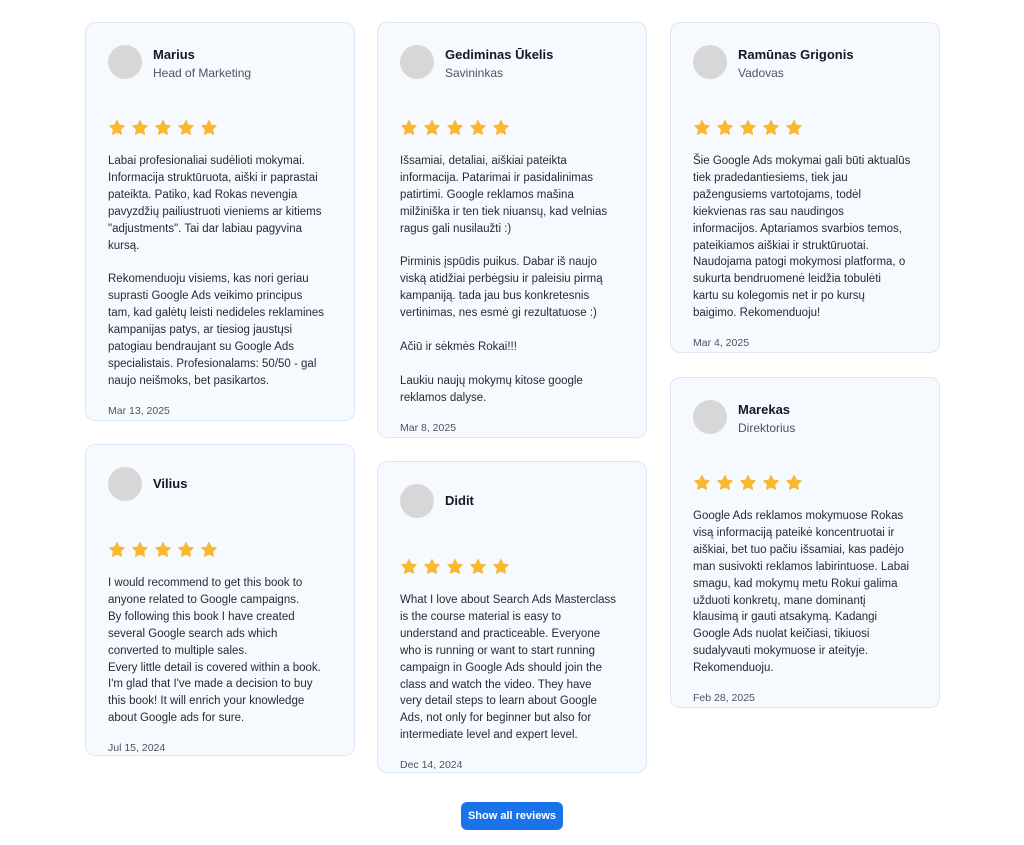  I want to click on show-all-reviews-button: Show all reviews, so click(512, 816).